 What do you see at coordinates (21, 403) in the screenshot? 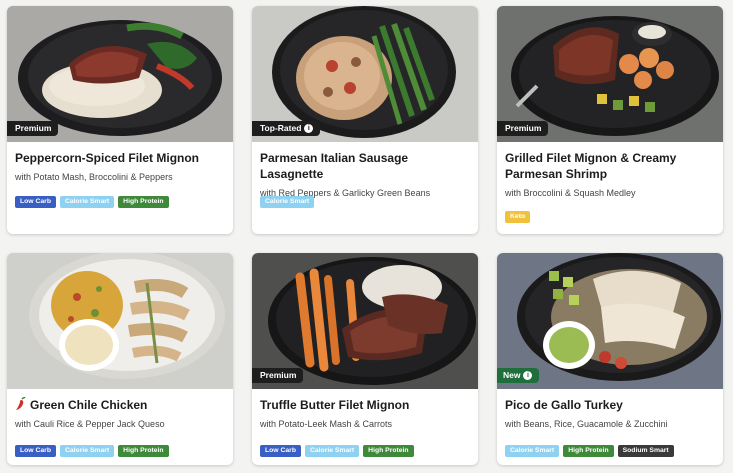
I see `chili-pepper-icon` at bounding box center [21, 403].